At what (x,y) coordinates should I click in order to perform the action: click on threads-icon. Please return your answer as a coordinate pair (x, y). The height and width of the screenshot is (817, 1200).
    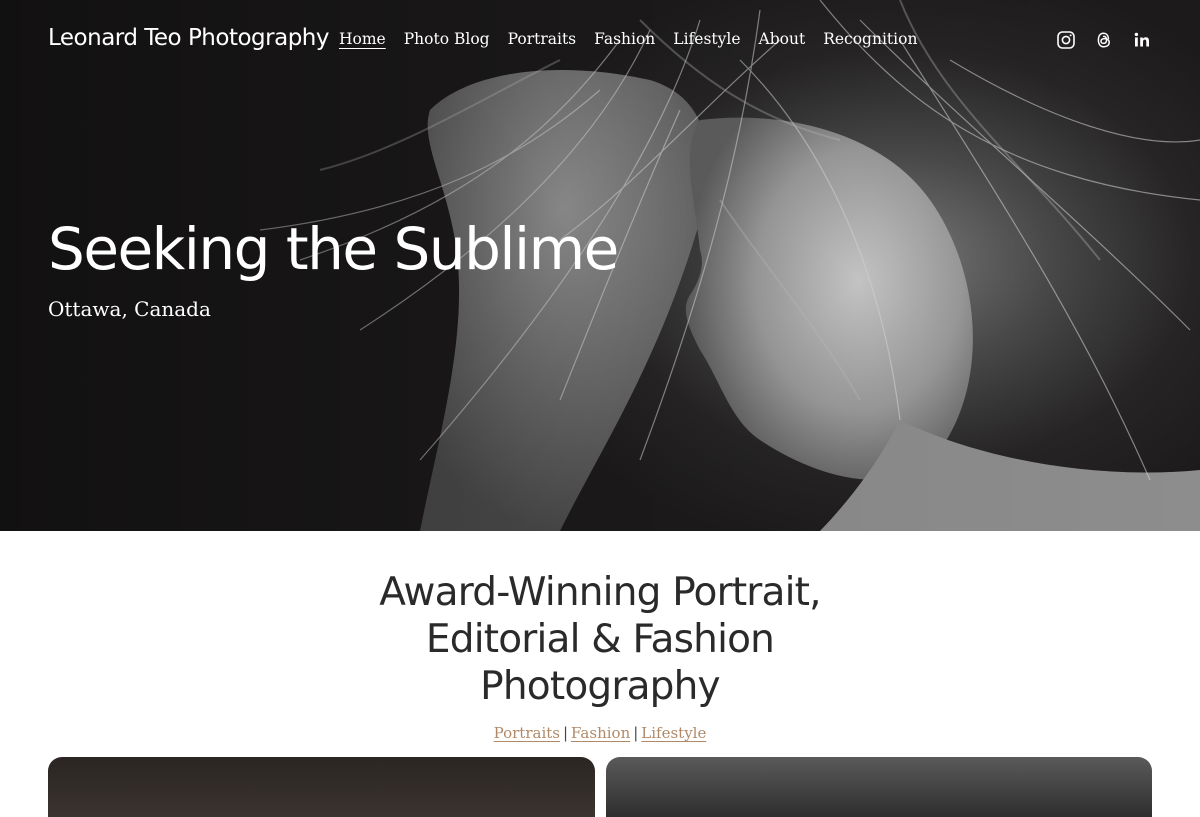
    Looking at the image, I should click on (1104, 40).